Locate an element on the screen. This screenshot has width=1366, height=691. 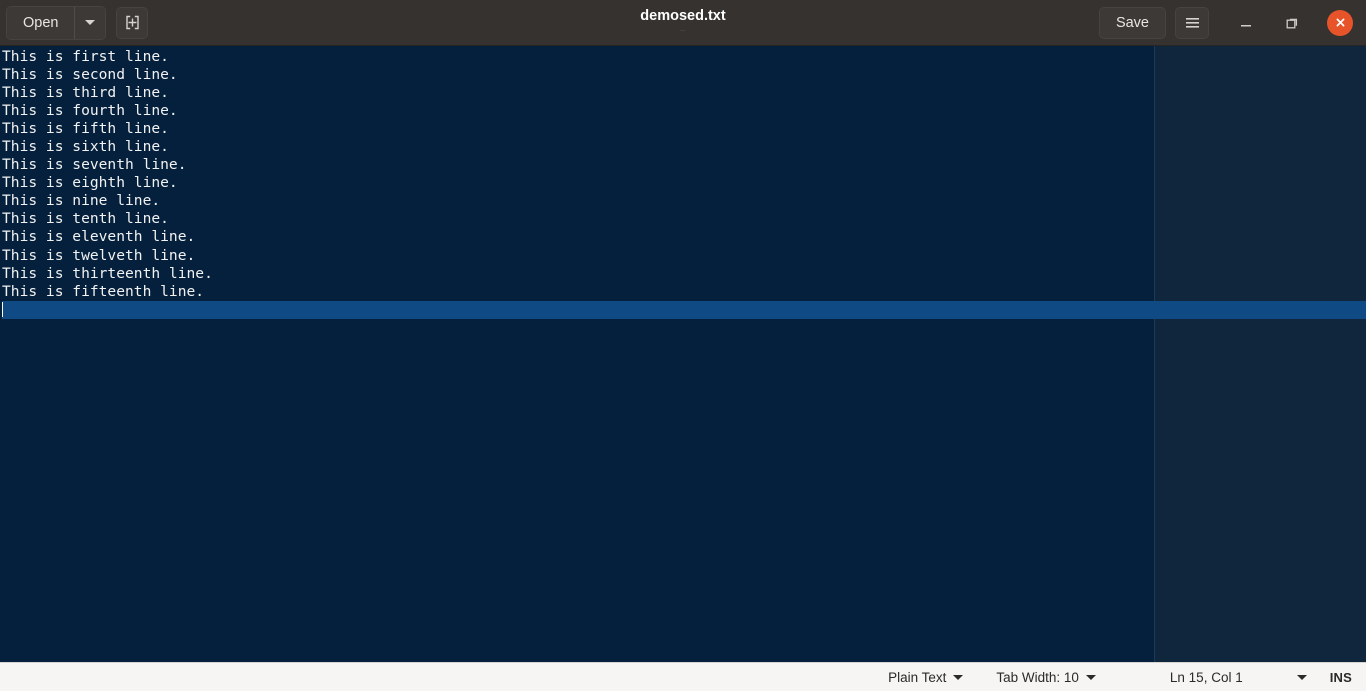
hamburger-menu-icon is located at coordinates (1192, 23).